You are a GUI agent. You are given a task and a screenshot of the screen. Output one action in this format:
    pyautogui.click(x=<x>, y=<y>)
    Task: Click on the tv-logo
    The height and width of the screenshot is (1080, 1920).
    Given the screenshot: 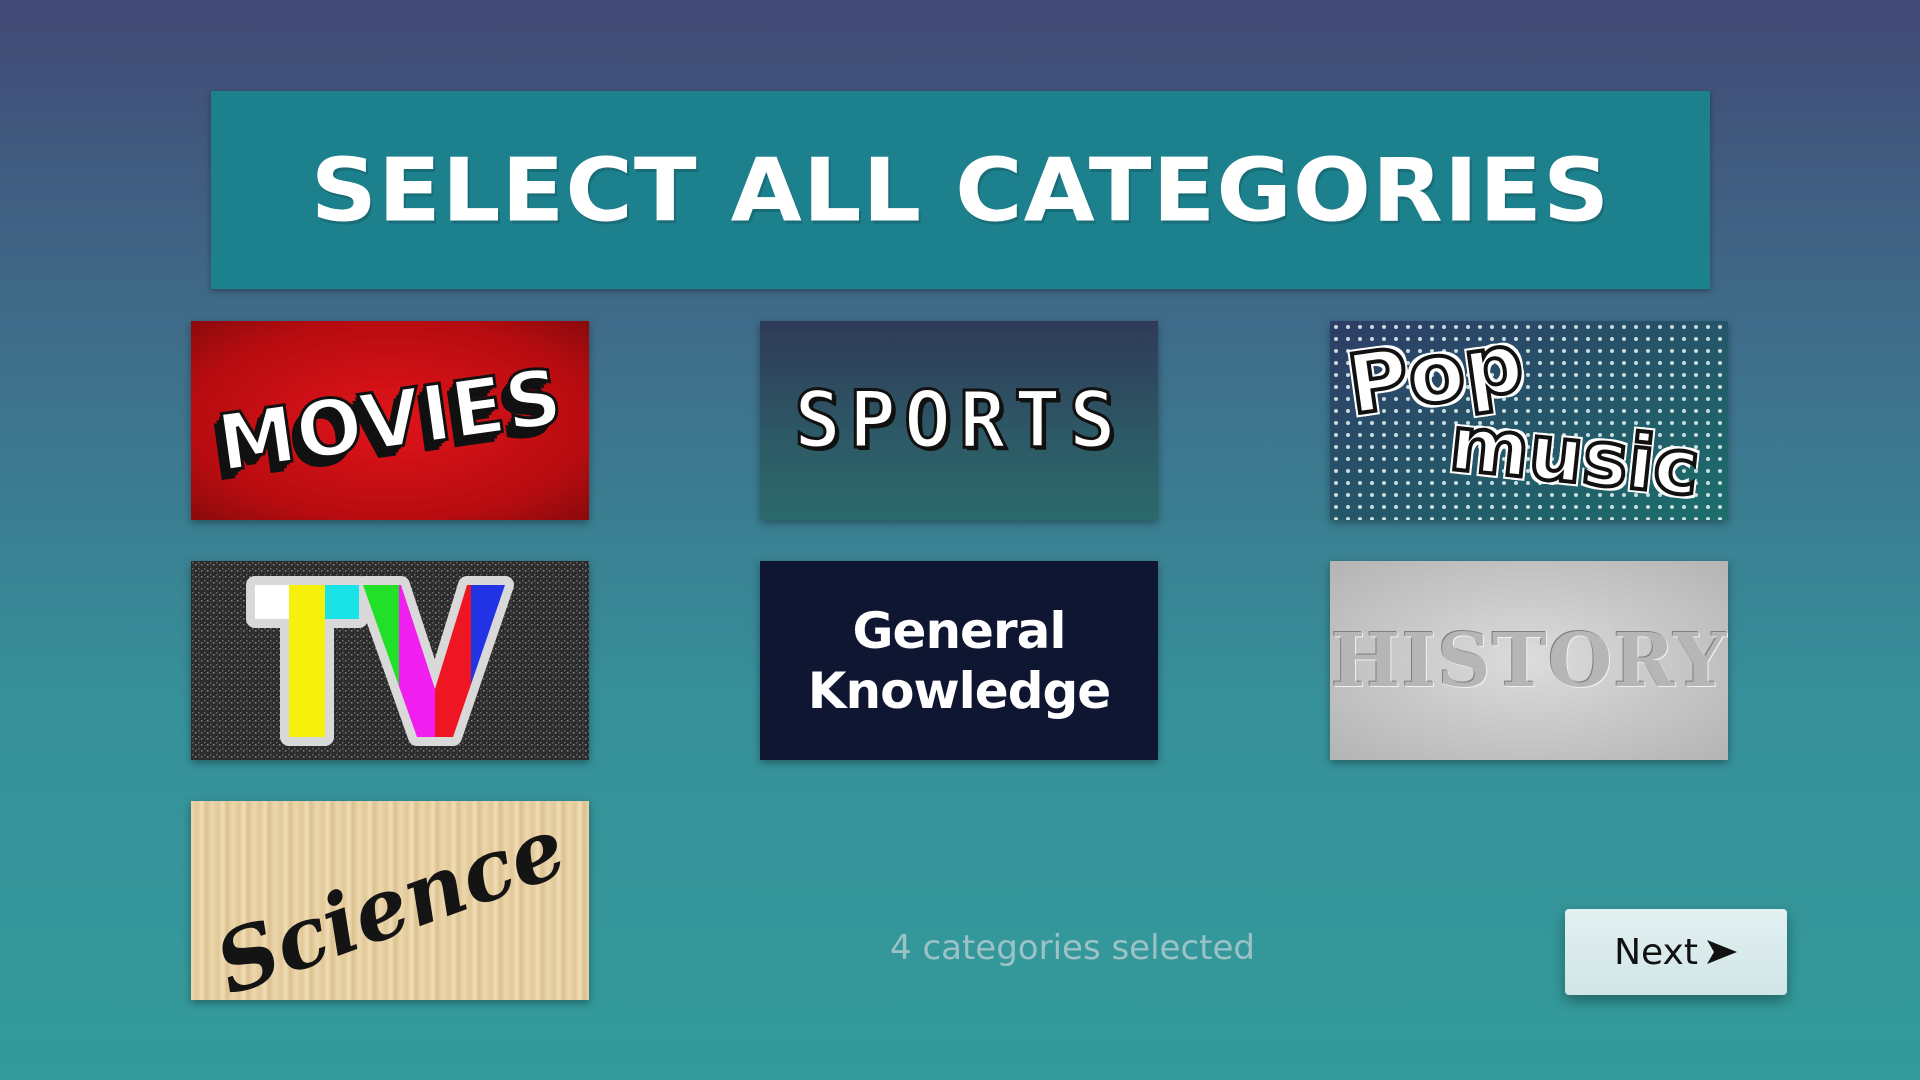 What is the action you would take?
    pyautogui.click(x=390, y=660)
    